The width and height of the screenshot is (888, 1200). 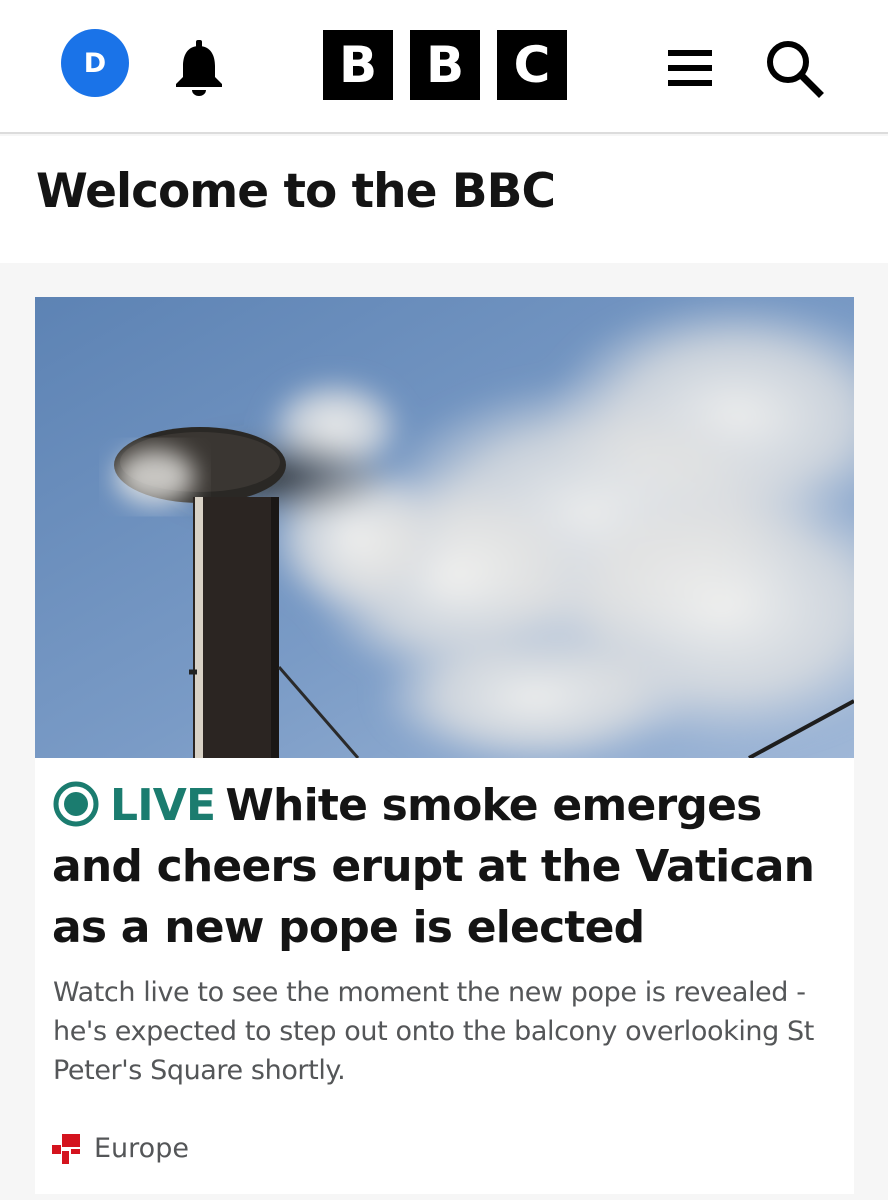 I want to click on top-bar: D B B C, so click(x=444, y=67).